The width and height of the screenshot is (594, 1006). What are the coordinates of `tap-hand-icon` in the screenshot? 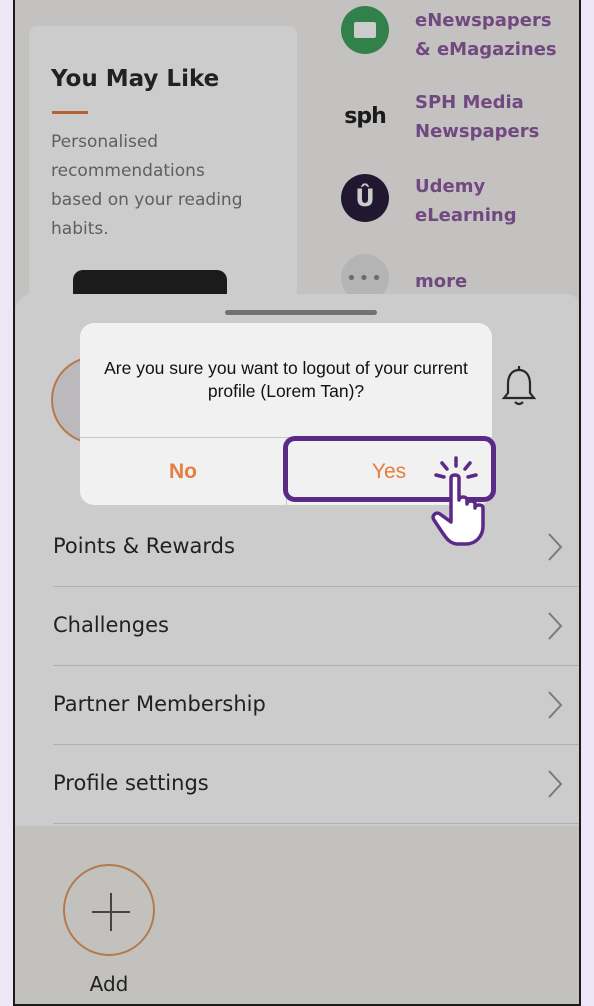 It's located at (458, 501).